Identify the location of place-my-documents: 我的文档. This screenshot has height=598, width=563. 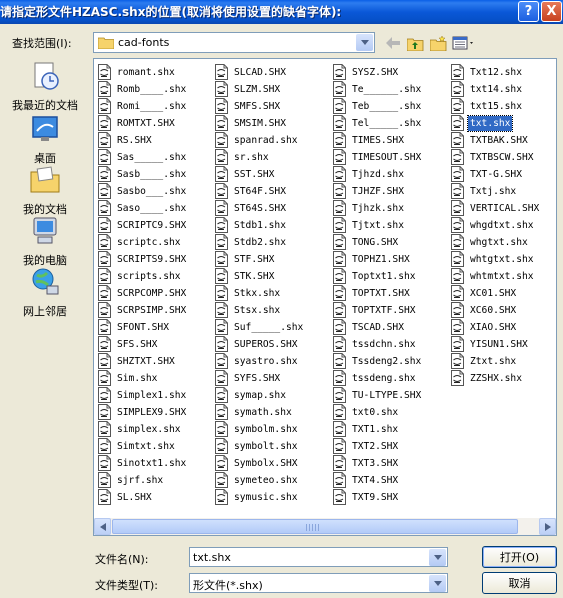
(45, 190).